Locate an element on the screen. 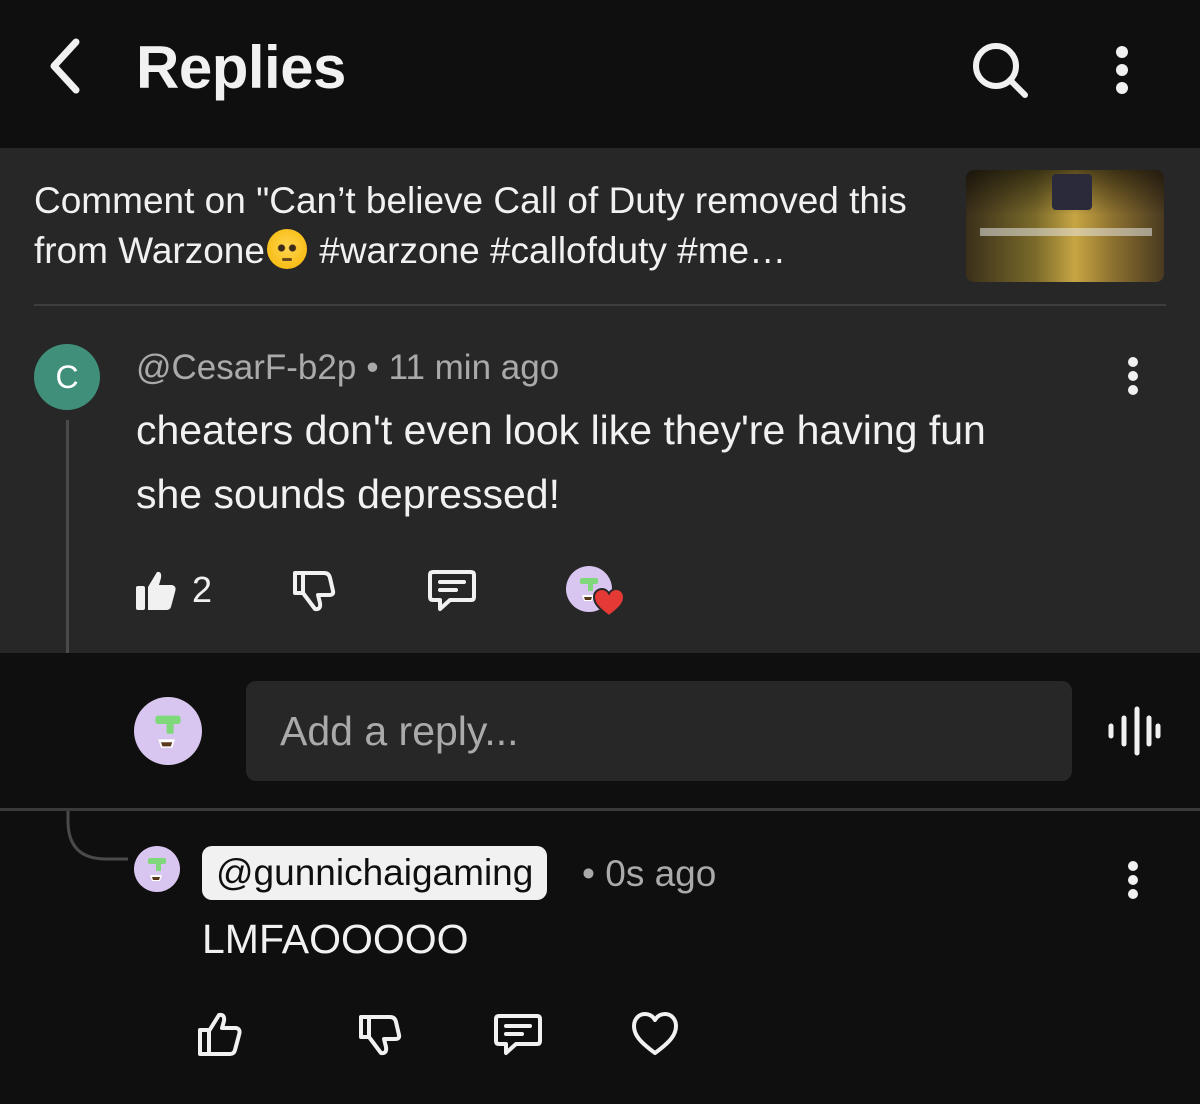 Image resolution: width=1200 pixels, height=1104 pixels. more-options-button is located at coordinates (1122, 70).